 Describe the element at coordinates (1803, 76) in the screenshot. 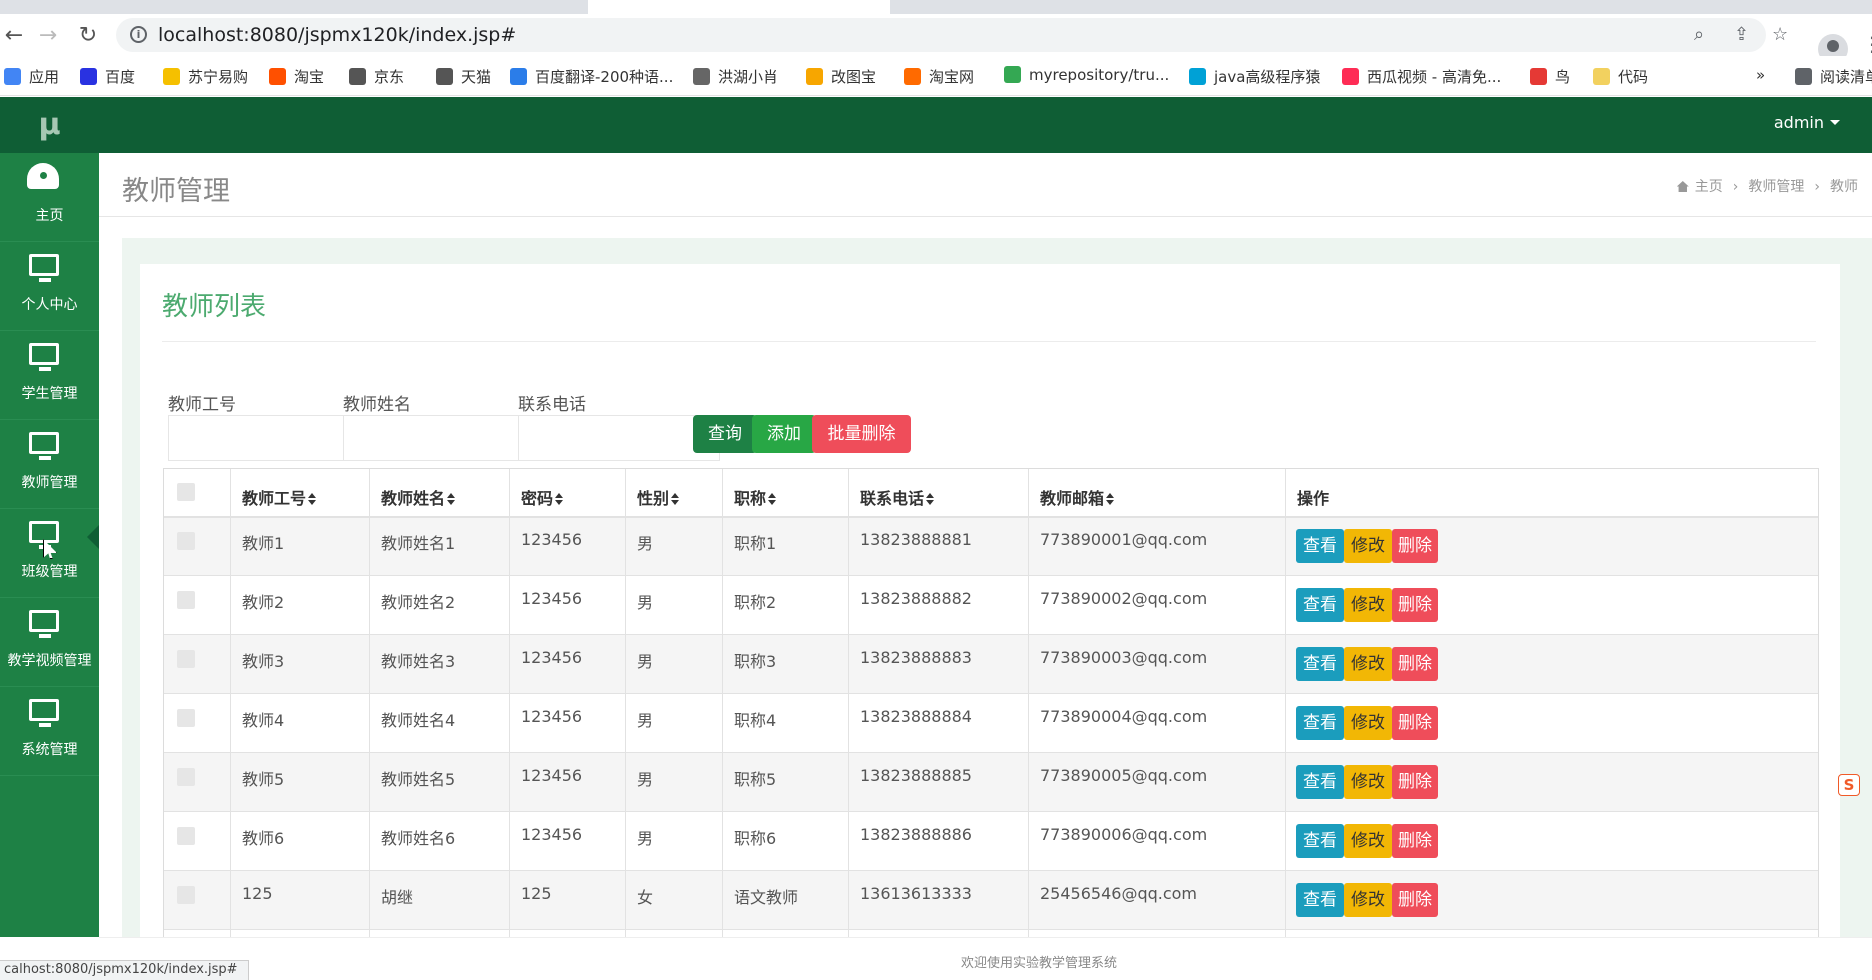

I see `bookmark-favicon-icon` at that location.